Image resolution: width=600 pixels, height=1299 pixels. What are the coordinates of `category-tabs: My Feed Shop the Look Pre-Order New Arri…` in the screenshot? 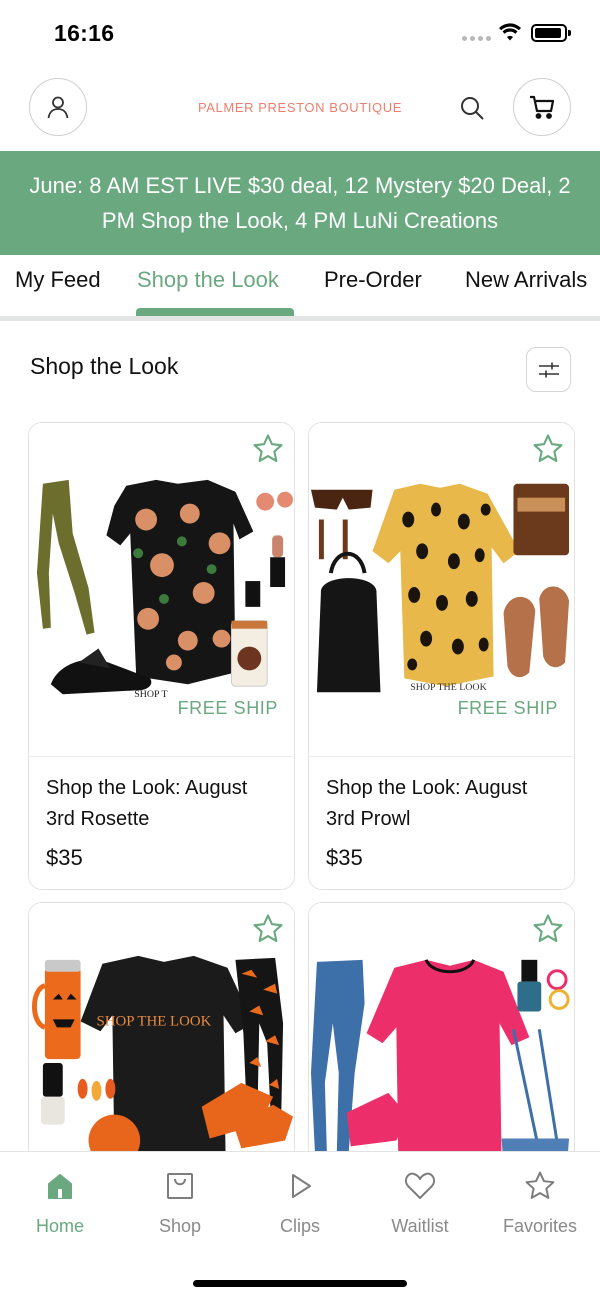 It's located at (300, 288).